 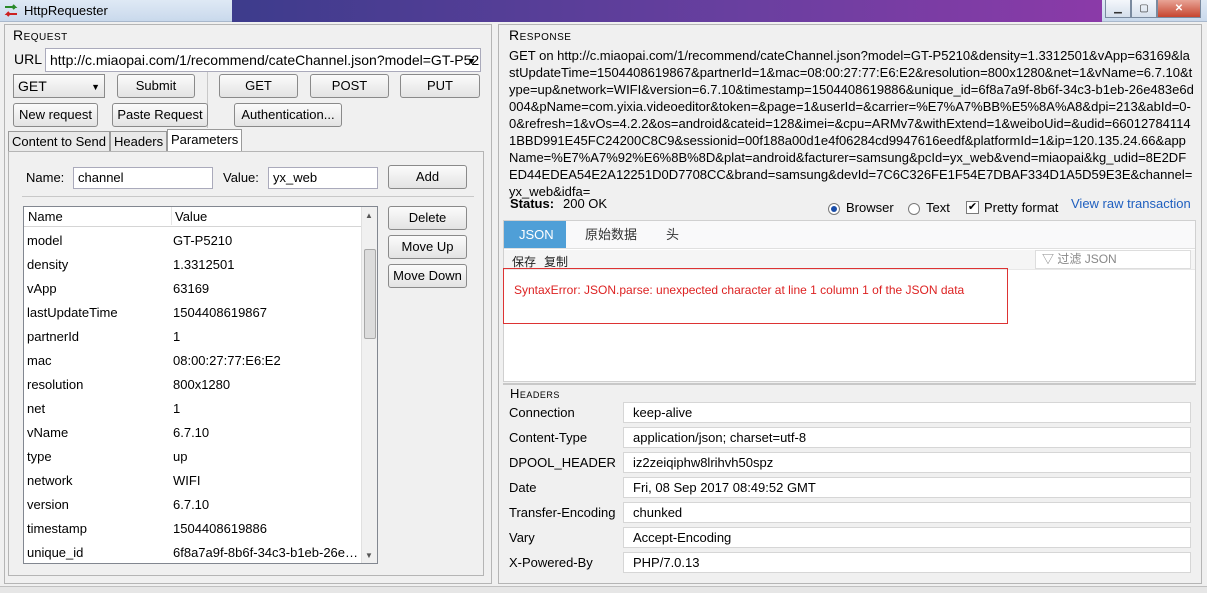 What do you see at coordinates (1131, 203) in the screenshot?
I see `view-raw-transaction-link: View raw transaction` at bounding box center [1131, 203].